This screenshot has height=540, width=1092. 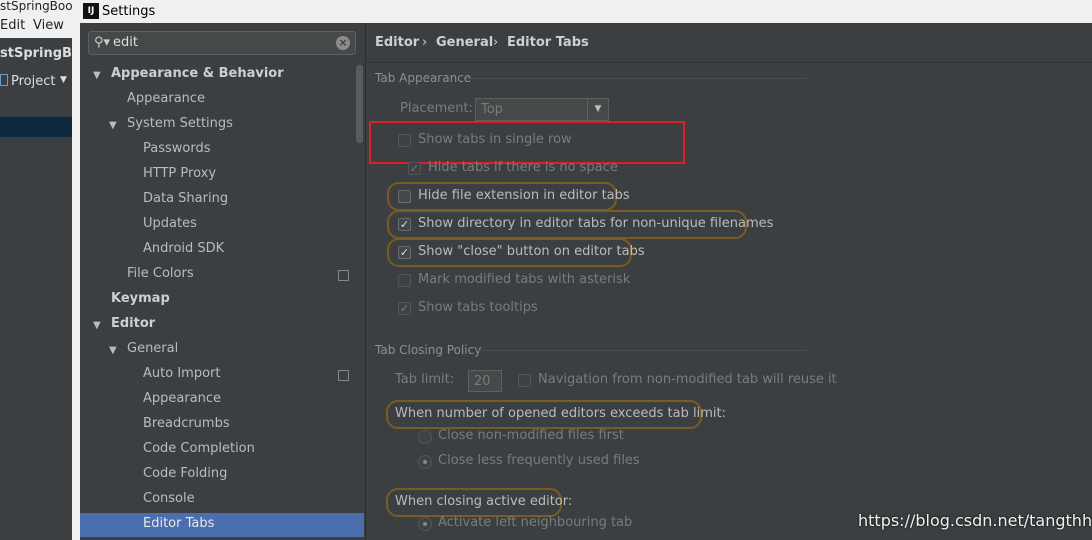 I want to click on tab-limit-input: 20, so click(x=485, y=381).